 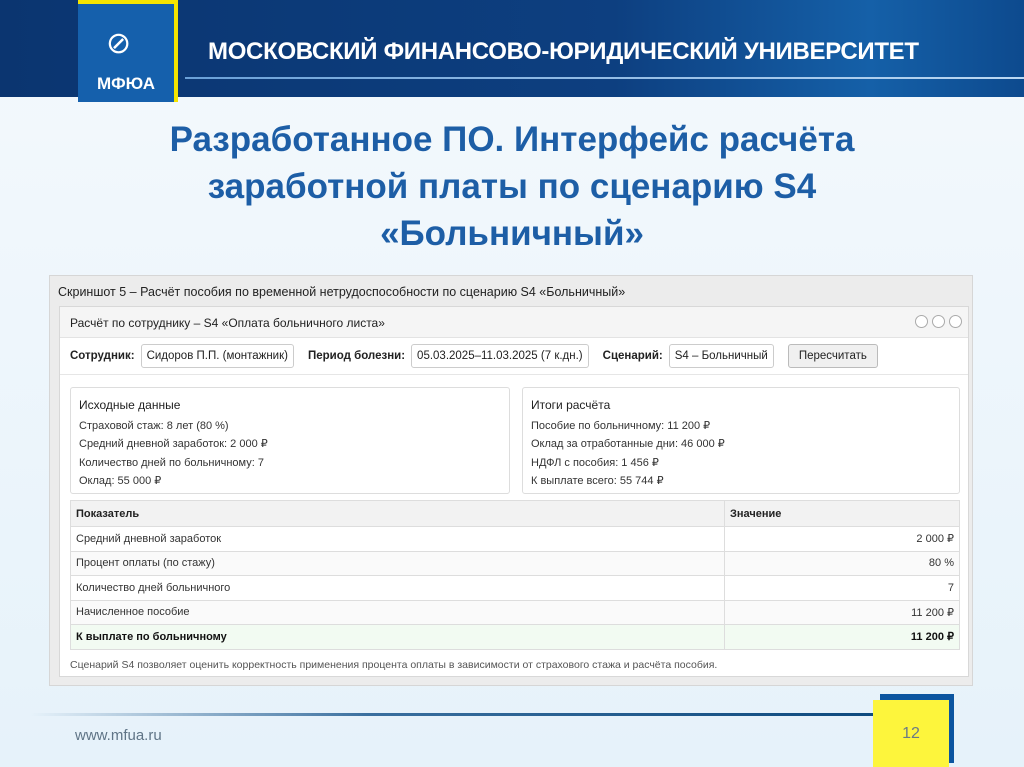 I want to click on logo-emblem-icon: ⊘, so click(x=119, y=43).